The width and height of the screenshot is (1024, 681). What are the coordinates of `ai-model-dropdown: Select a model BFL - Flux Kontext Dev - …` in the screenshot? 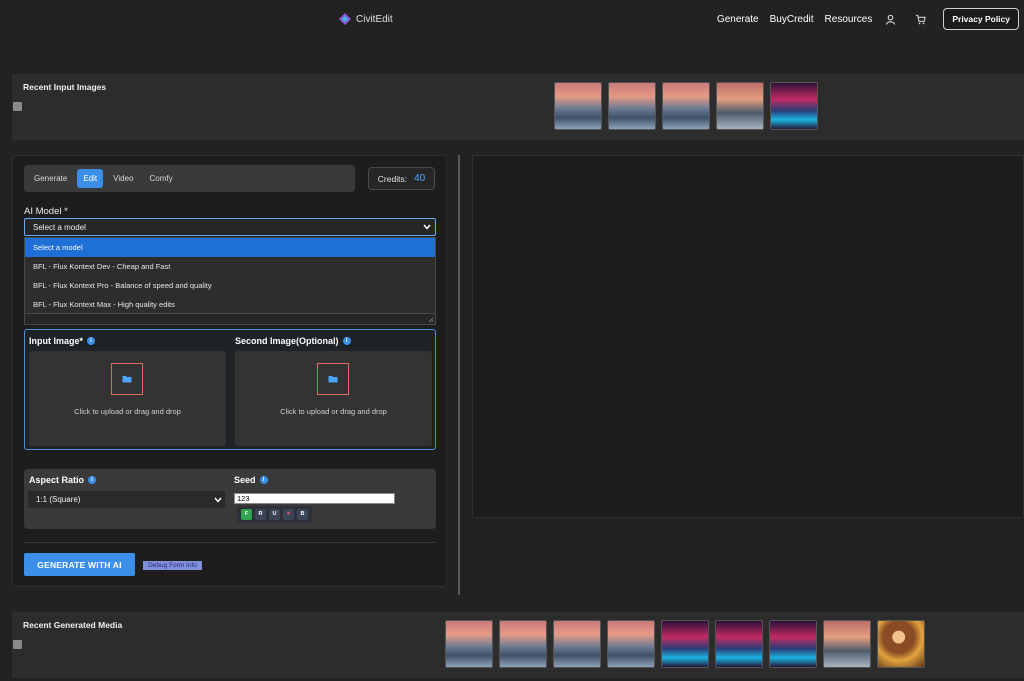 It's located at (230, 275).